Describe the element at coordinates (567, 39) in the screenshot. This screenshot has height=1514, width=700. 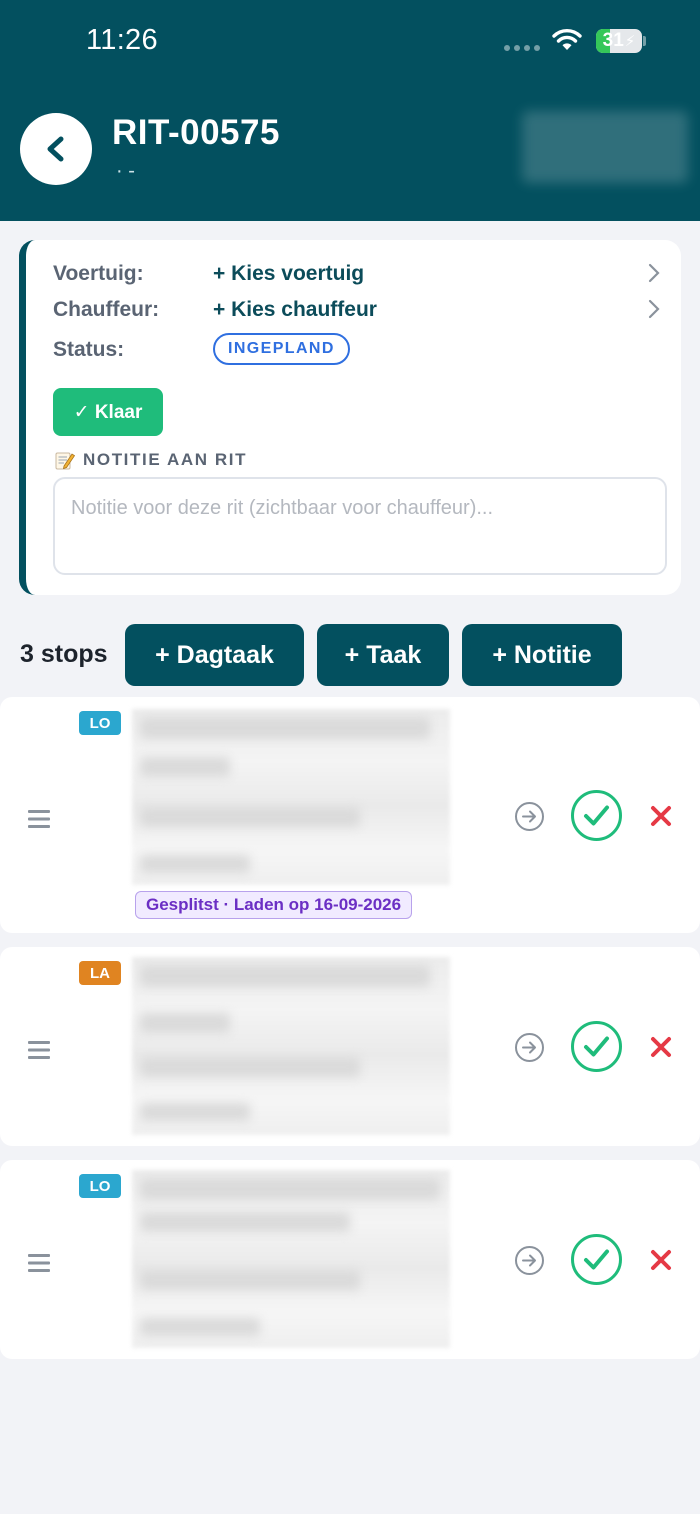
I see `wifi-icon` at that location.